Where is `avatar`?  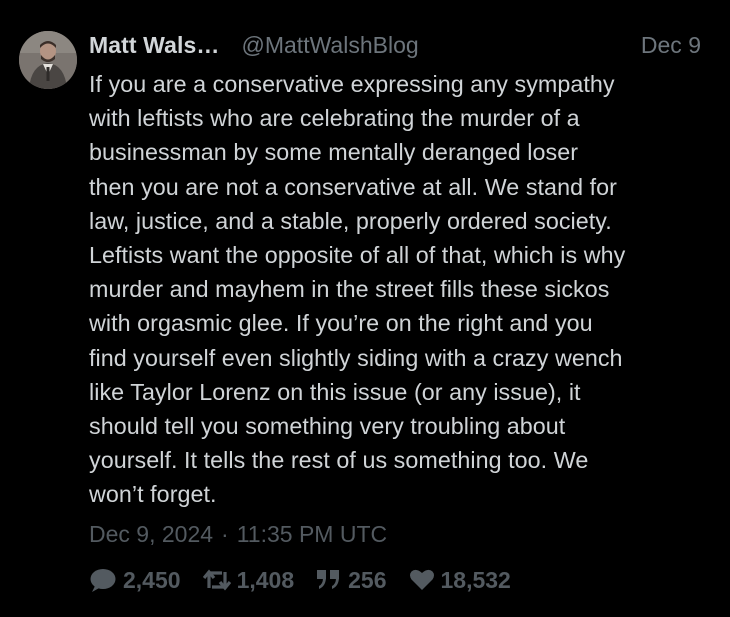 avatar is located at coordinates (48, 60).